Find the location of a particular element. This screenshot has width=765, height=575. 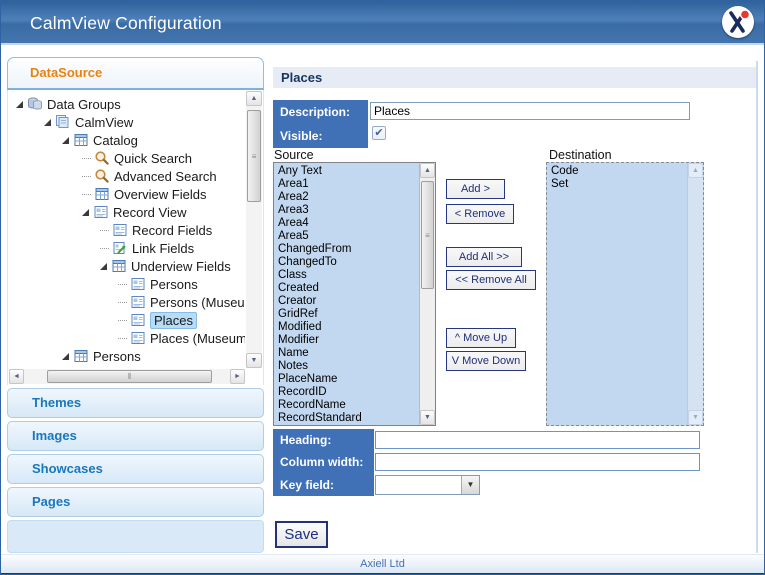

destination-list-scrollbar: ▲ ▼ is located at coordinates (695, 294).